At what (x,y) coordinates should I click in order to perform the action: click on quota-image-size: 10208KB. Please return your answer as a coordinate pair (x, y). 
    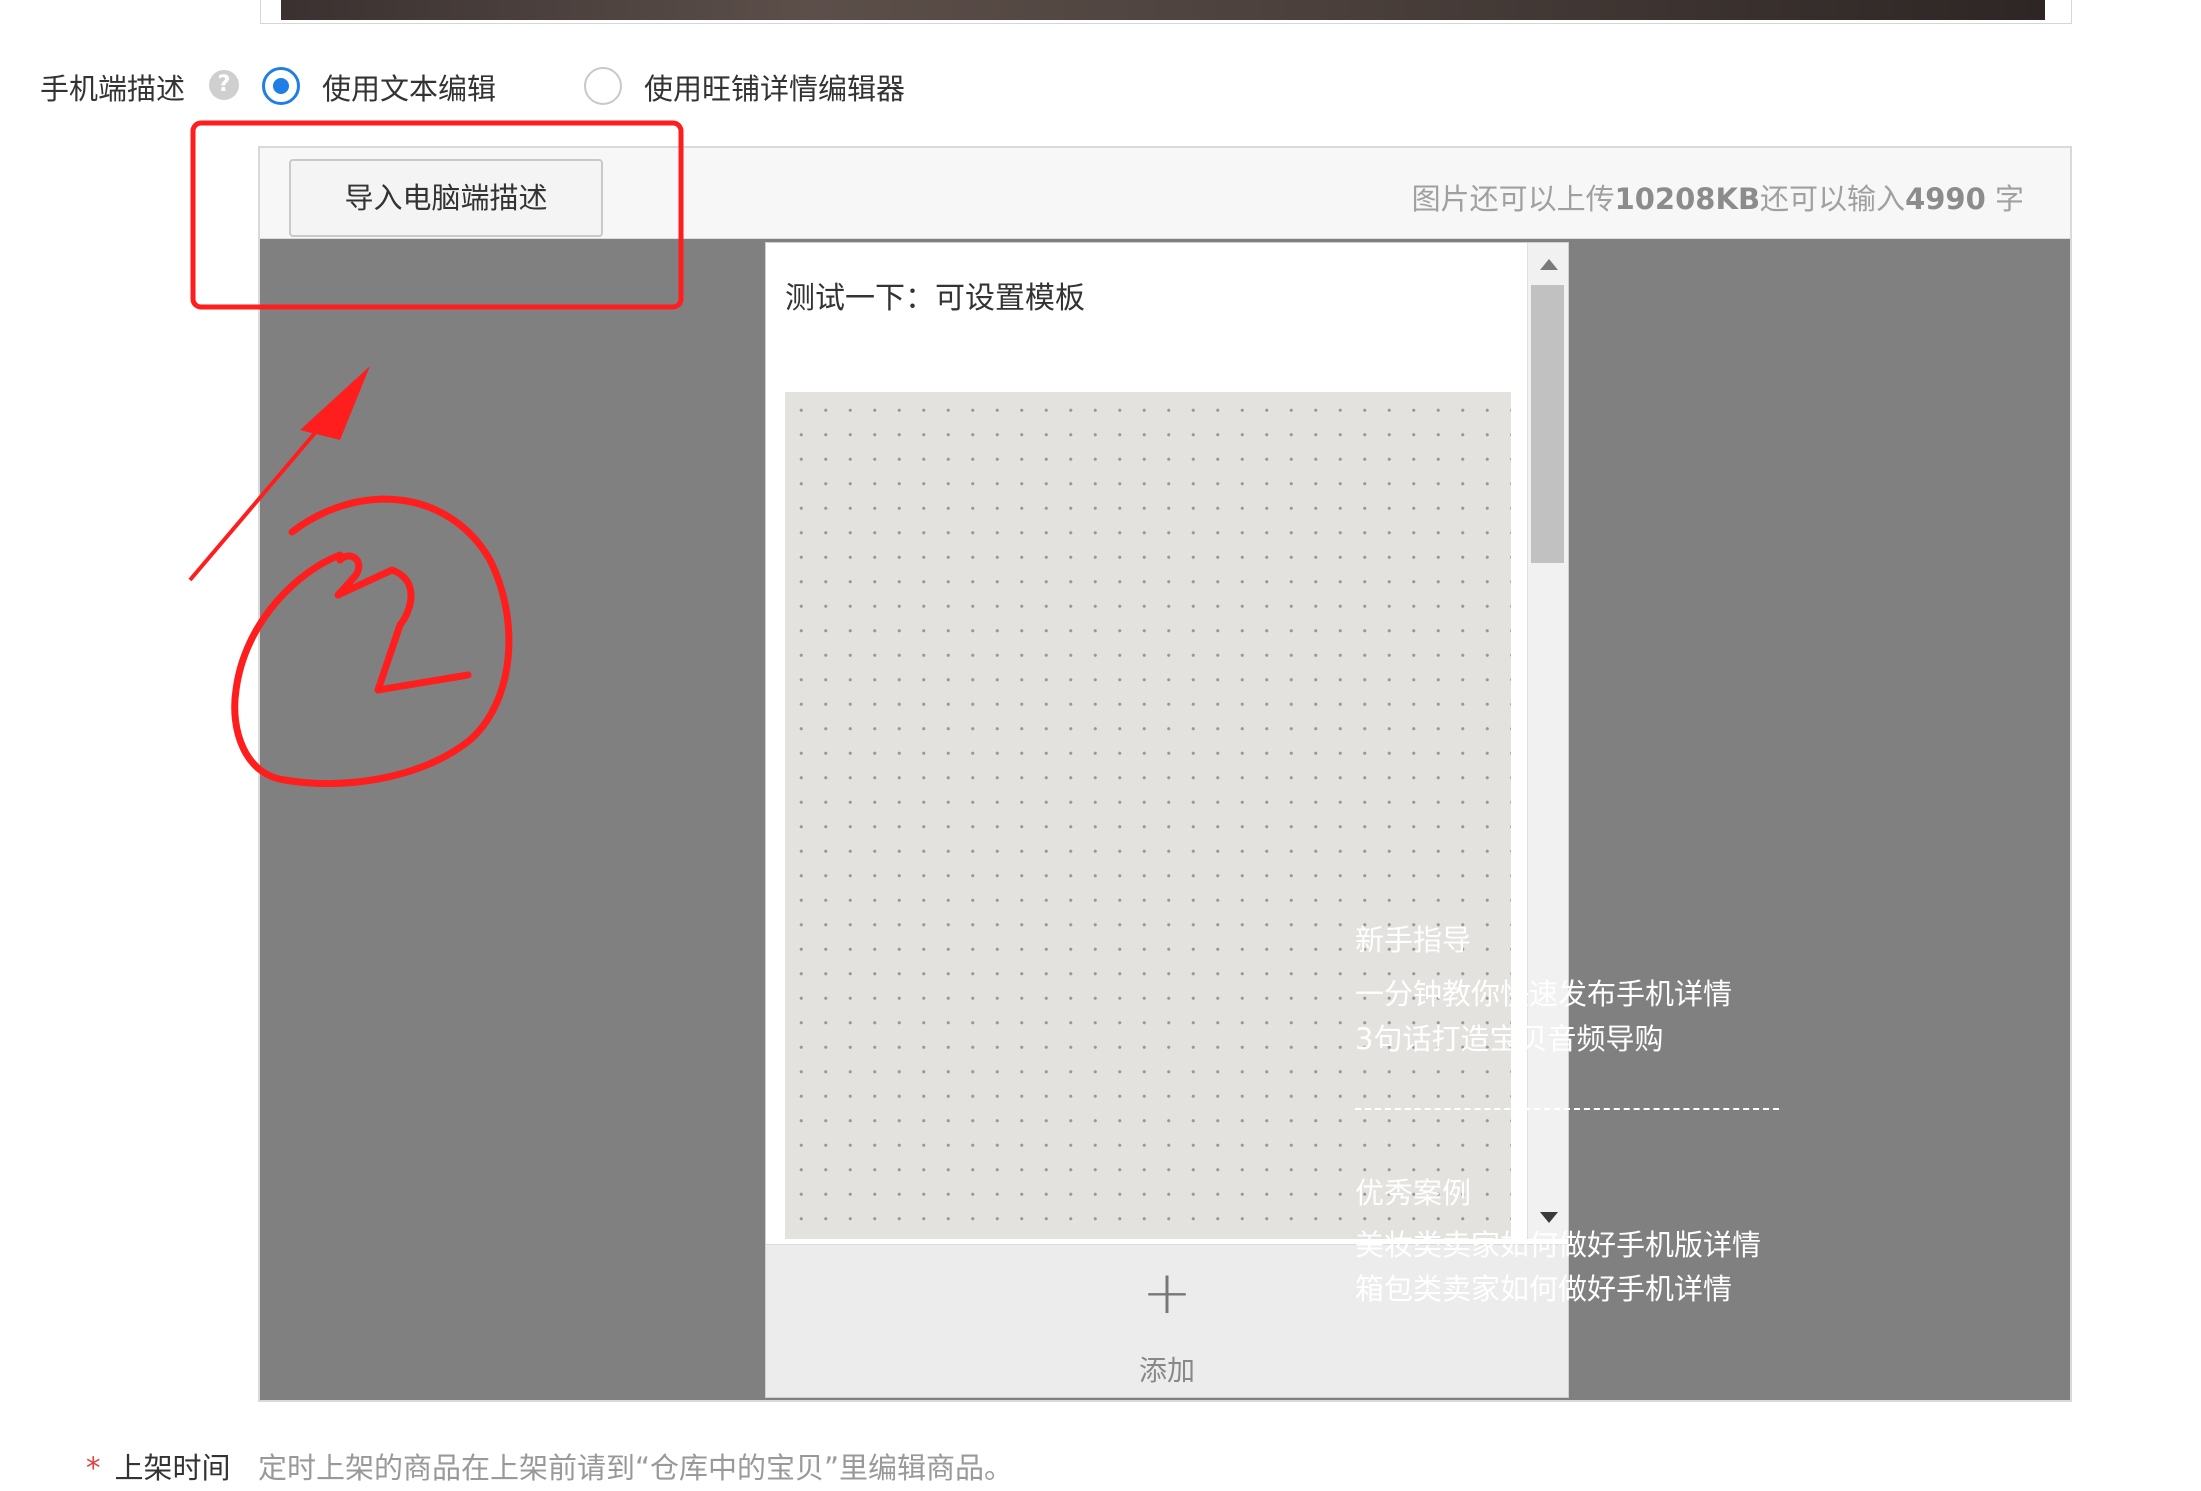
    Looking at the image, I should click on (1687, 199).